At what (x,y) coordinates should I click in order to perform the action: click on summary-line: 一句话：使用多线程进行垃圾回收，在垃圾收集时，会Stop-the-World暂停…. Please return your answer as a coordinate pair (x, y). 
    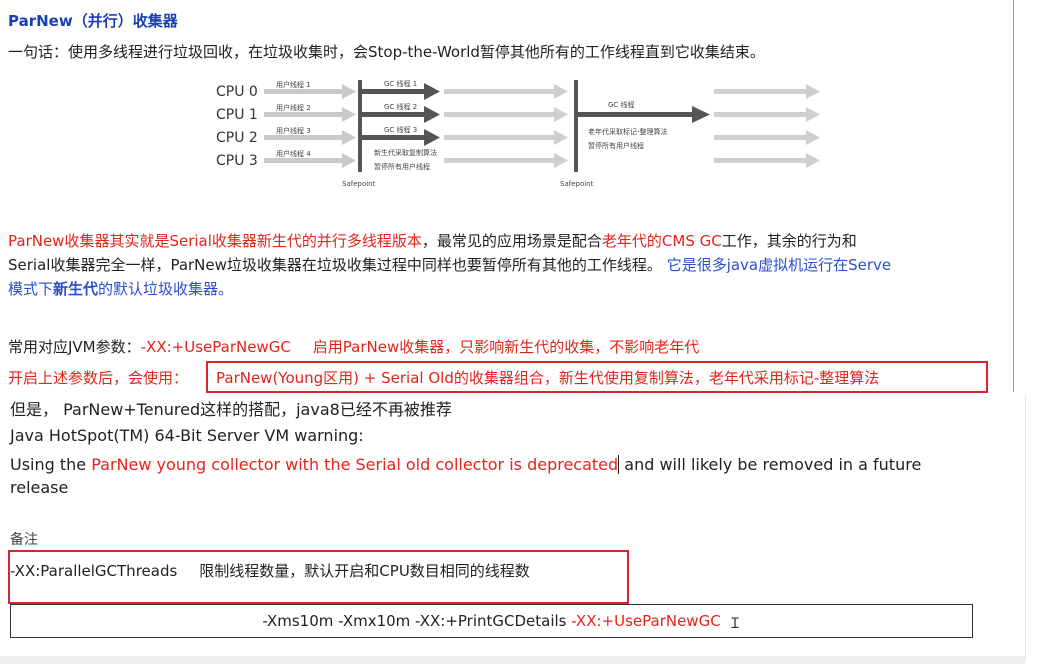
    Looking at the image, I should click on (386, 52).